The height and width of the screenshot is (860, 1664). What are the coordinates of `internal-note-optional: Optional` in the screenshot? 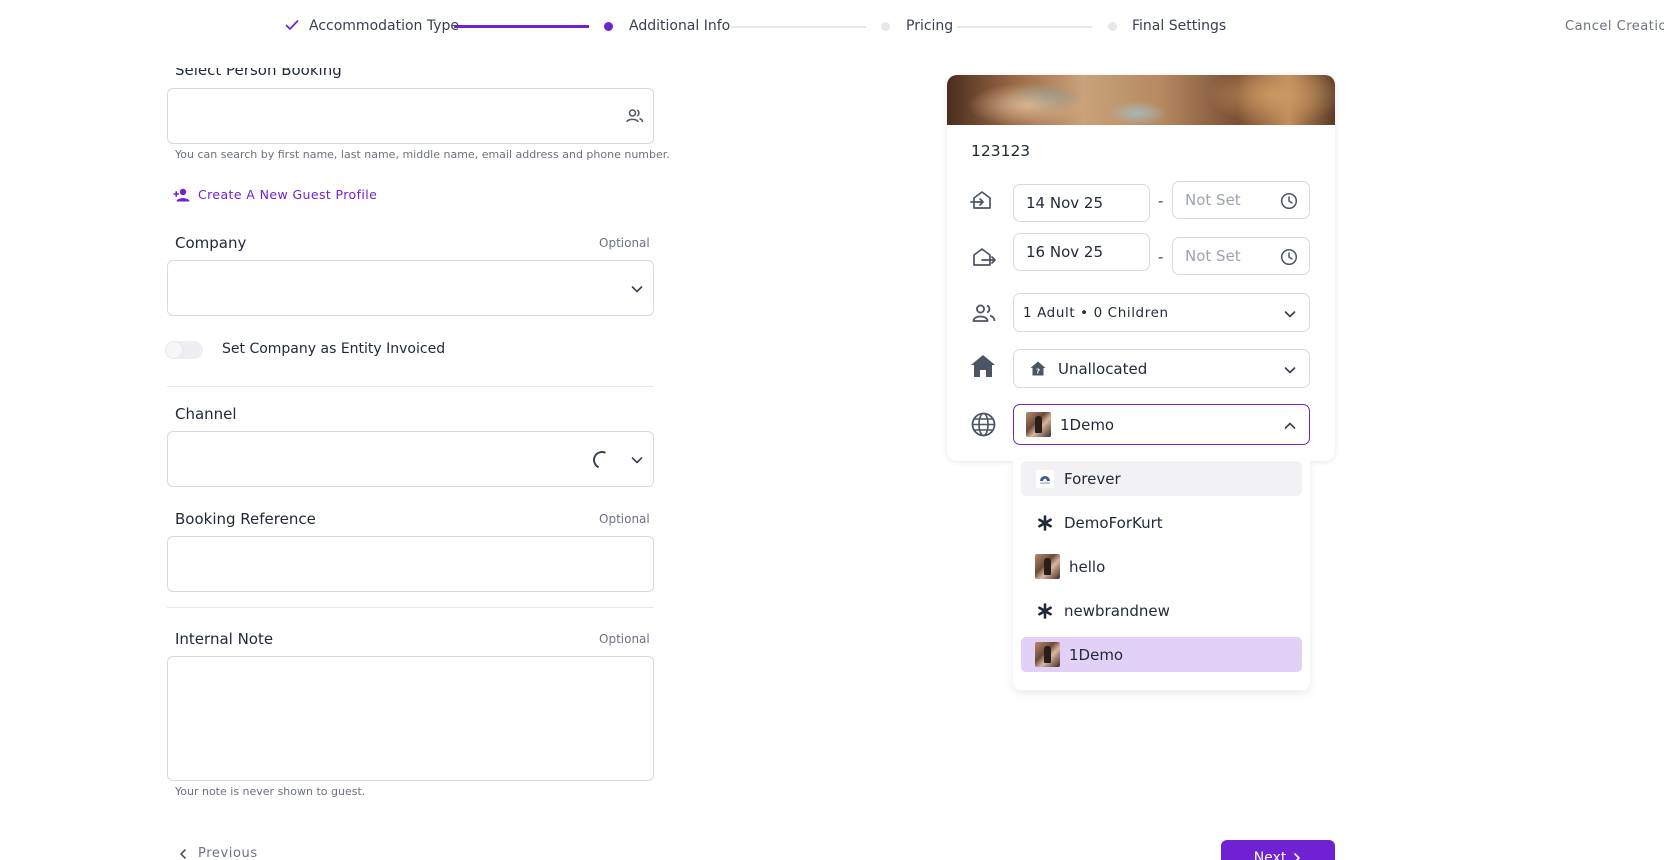 It's located at (624, 639).